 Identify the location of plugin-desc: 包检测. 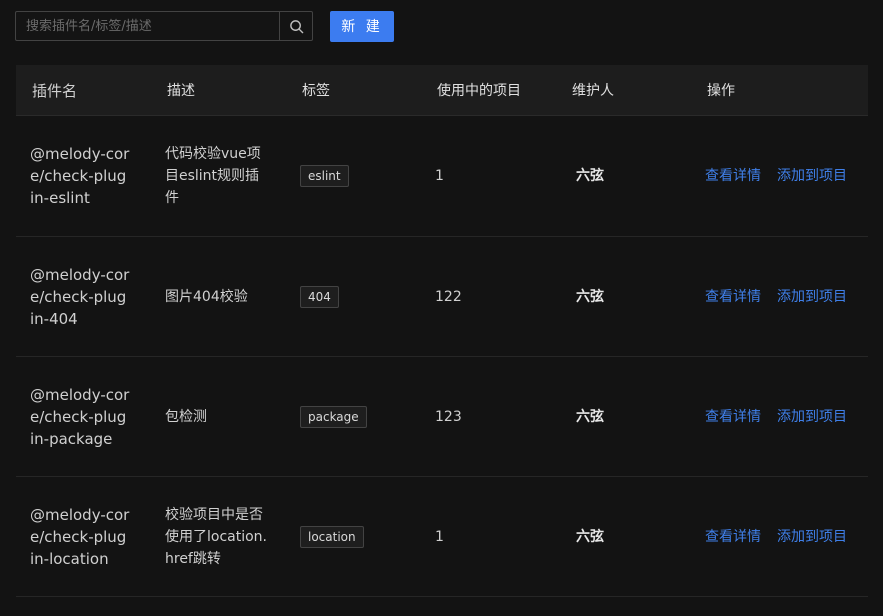
(186, 416).